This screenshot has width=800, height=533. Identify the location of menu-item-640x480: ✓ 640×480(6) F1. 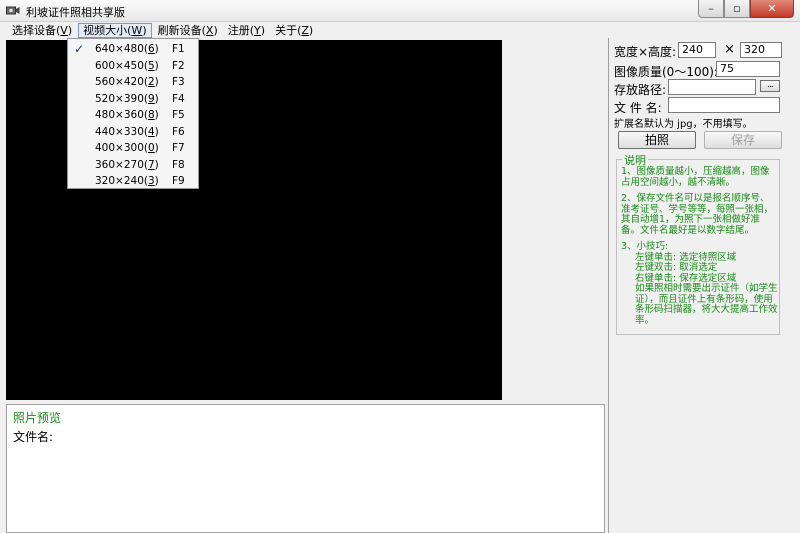
(133, 49).